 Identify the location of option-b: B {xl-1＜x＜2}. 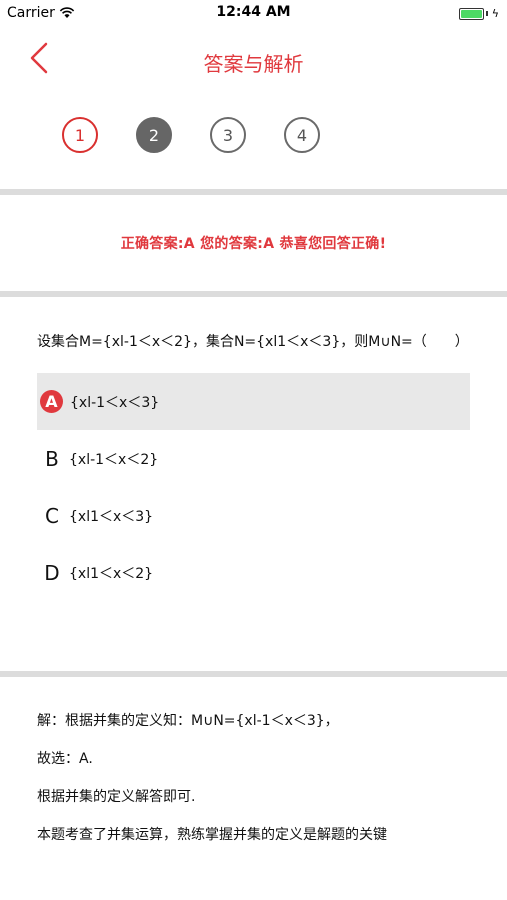
(253, 458).